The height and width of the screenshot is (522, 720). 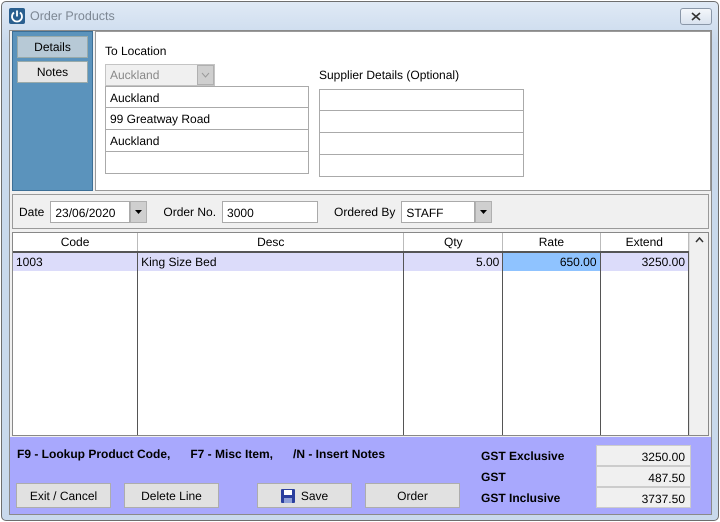 What do you see at coordinates (644, 261) in the screenshot?
I see `table-cell: 3250.00` at bounding box center [644, 261].